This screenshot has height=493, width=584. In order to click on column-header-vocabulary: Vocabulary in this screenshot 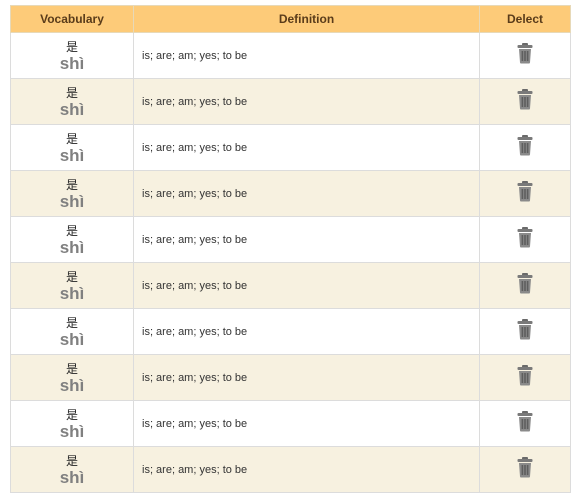, I will do `click(72, 19)`.